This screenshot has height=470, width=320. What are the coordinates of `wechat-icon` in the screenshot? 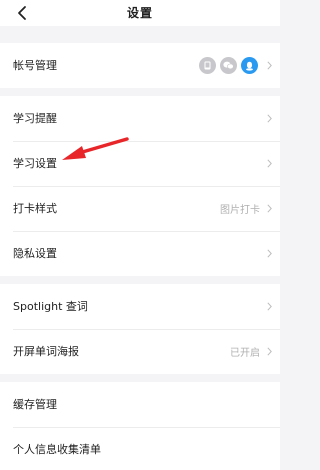 It's located at (228, 65).